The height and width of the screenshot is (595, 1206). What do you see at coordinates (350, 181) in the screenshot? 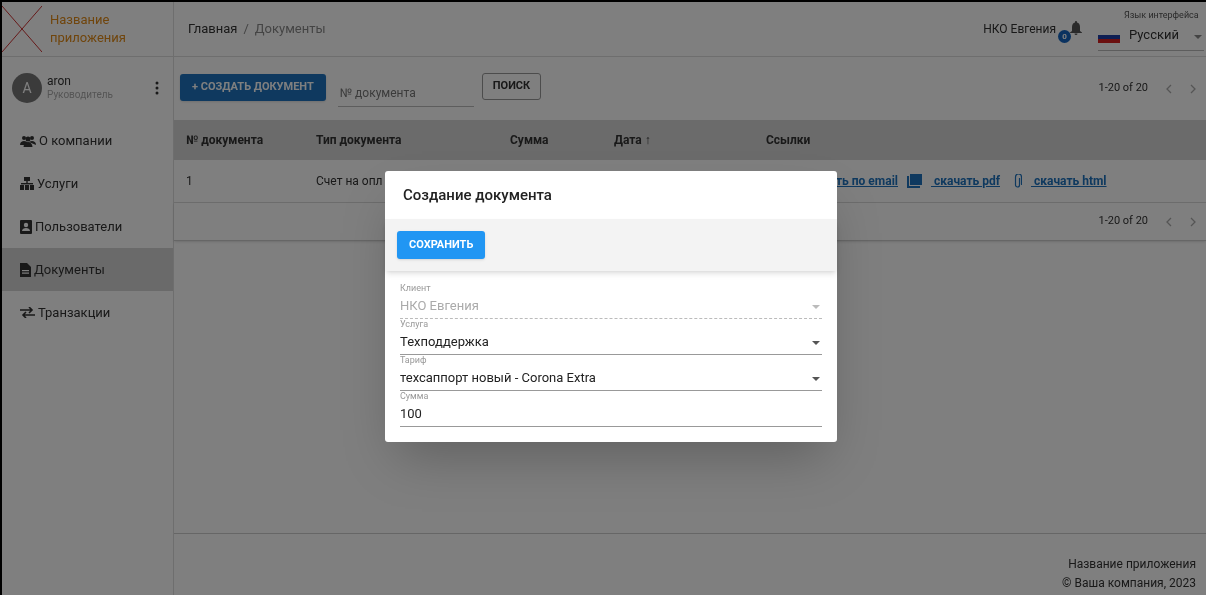
I see `table-cell-text: Счет на опл` at bounding box center [350, 181].